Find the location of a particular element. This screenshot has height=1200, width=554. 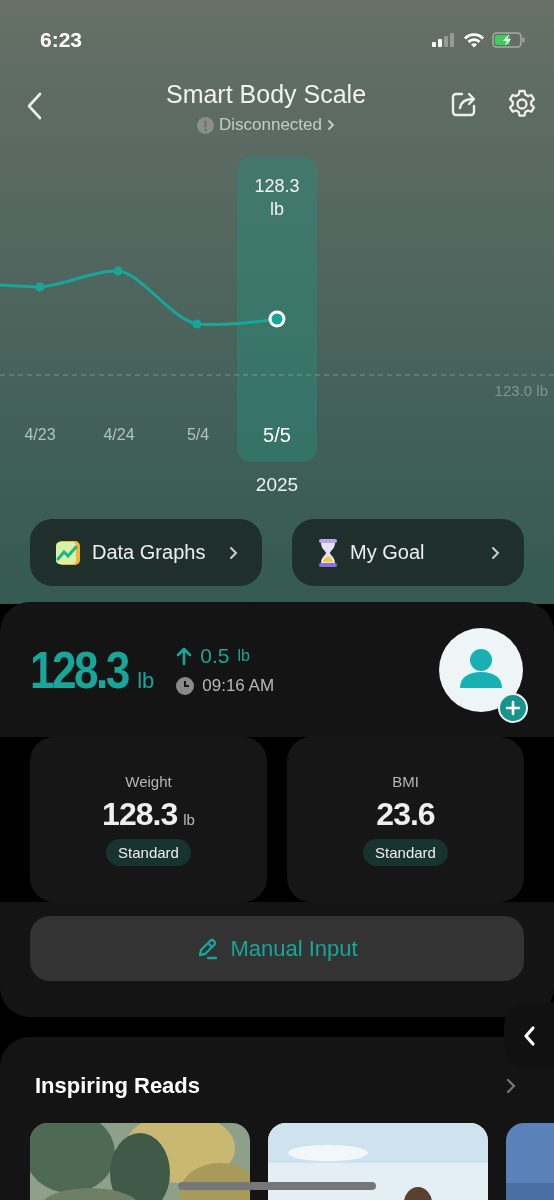

date-label: 5/4 is located at coordinates (198, 435).